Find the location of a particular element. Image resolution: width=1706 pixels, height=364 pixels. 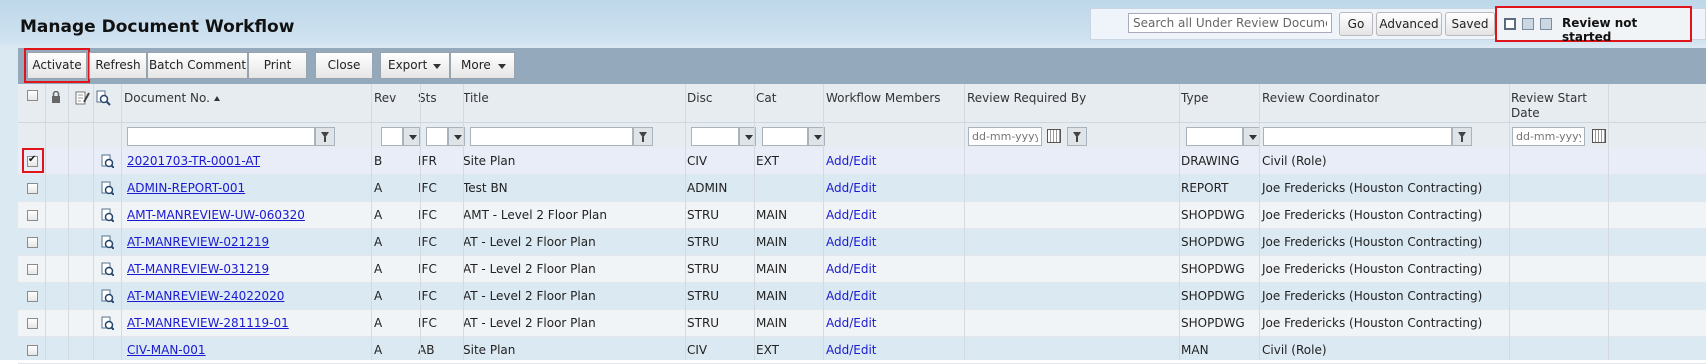

document-link: AT-MANREVIEW-031219 is located at coordinates (198, 269).